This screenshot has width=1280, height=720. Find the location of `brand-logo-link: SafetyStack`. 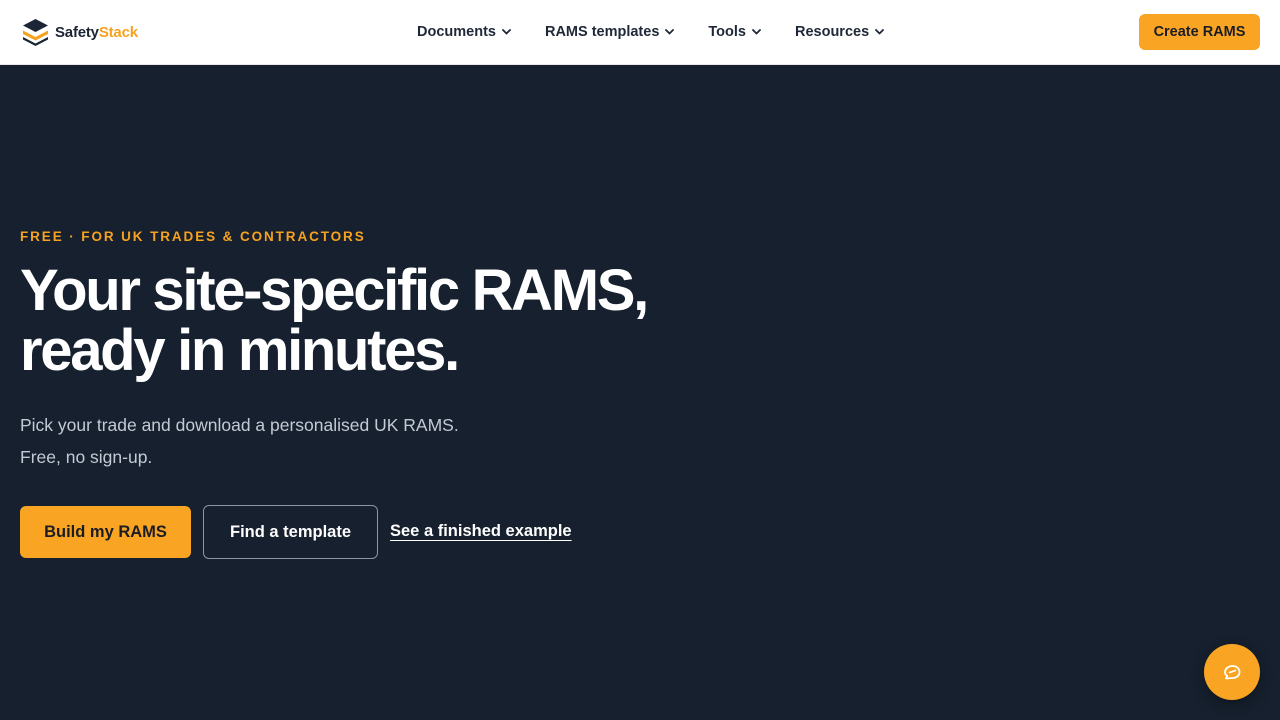

brand-logo-link: SafetyStack is located at coordinates (80, 32).